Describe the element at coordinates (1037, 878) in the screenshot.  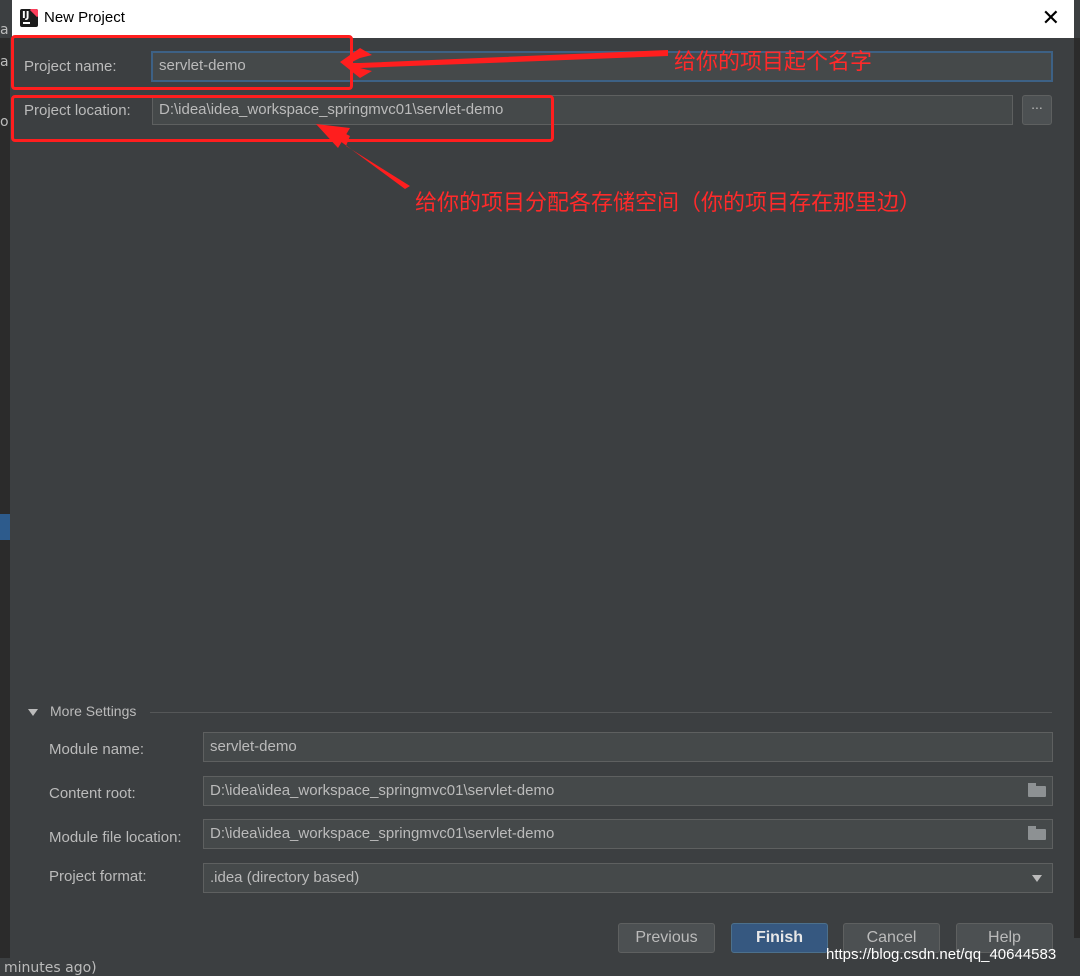
I see `dropdown-arrow-icon` at that location.